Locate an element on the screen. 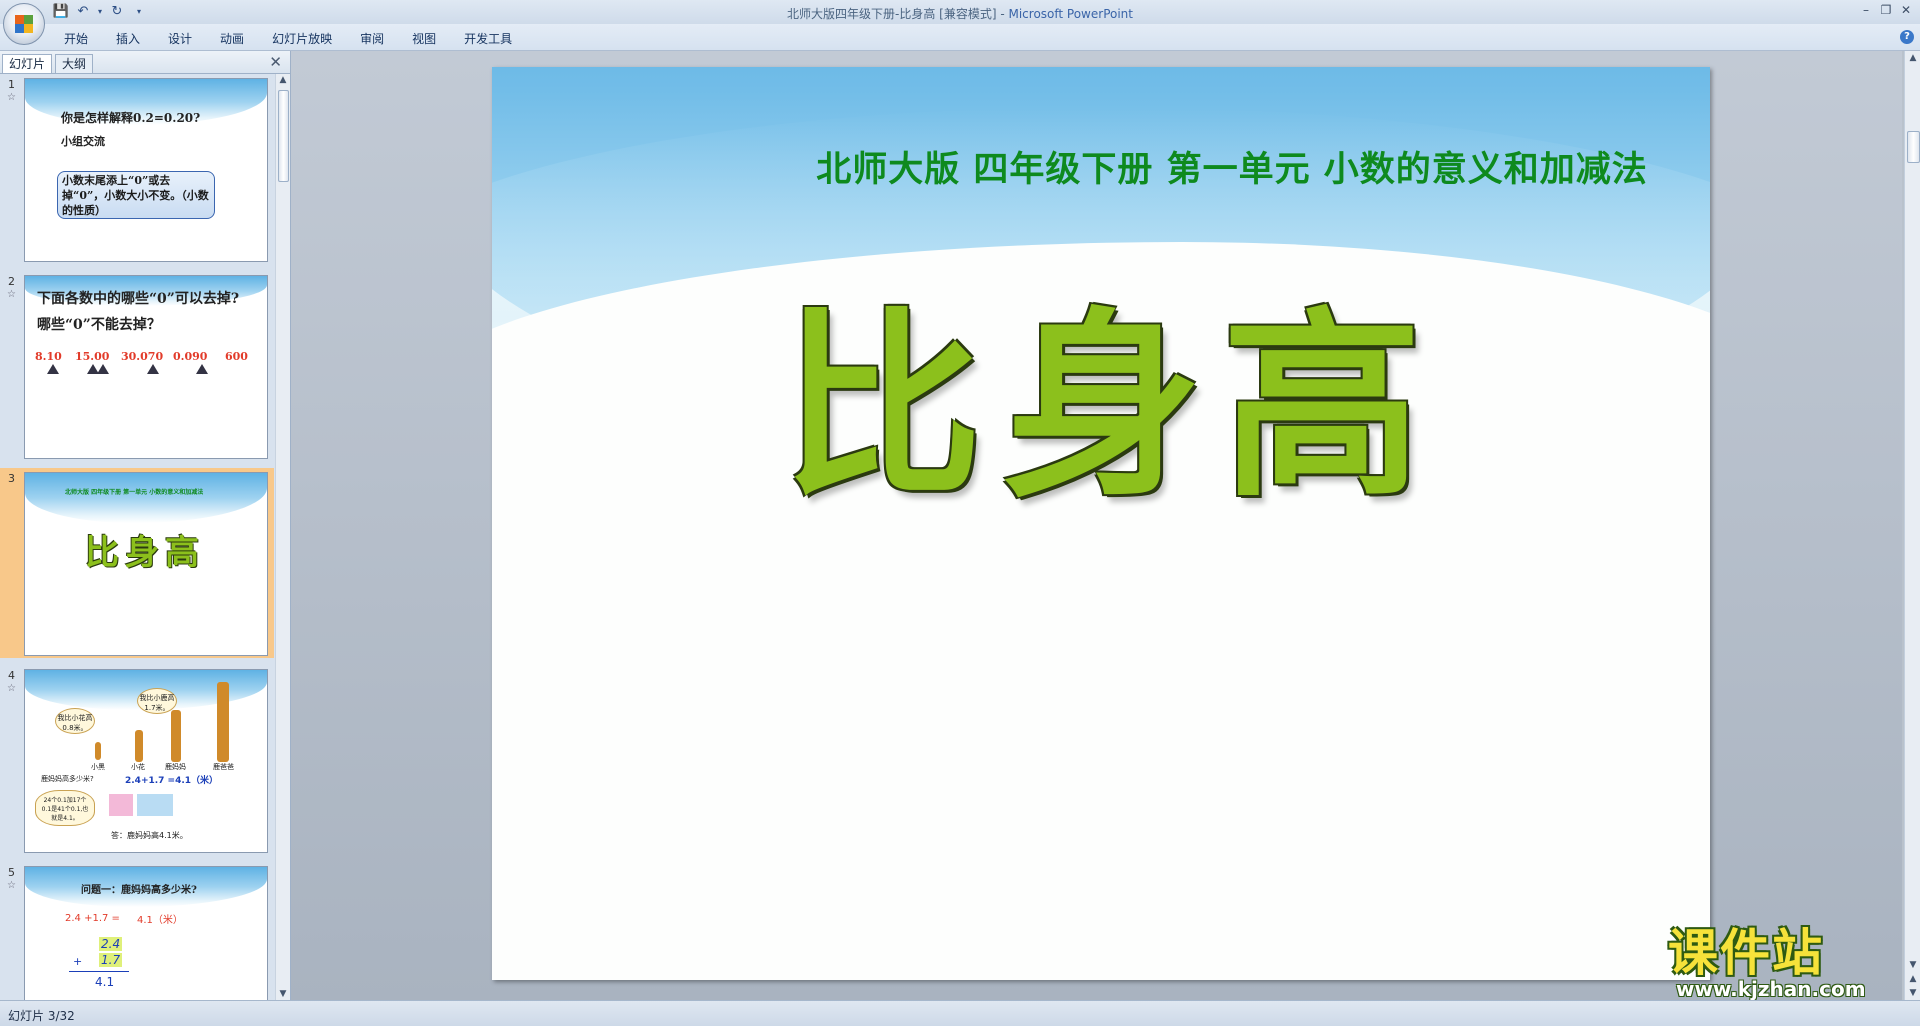 Image resolution: width=1920 pixels, height=1026 pixels. thumb-group-label: 小组交流 is located at coordinates (83, 141).